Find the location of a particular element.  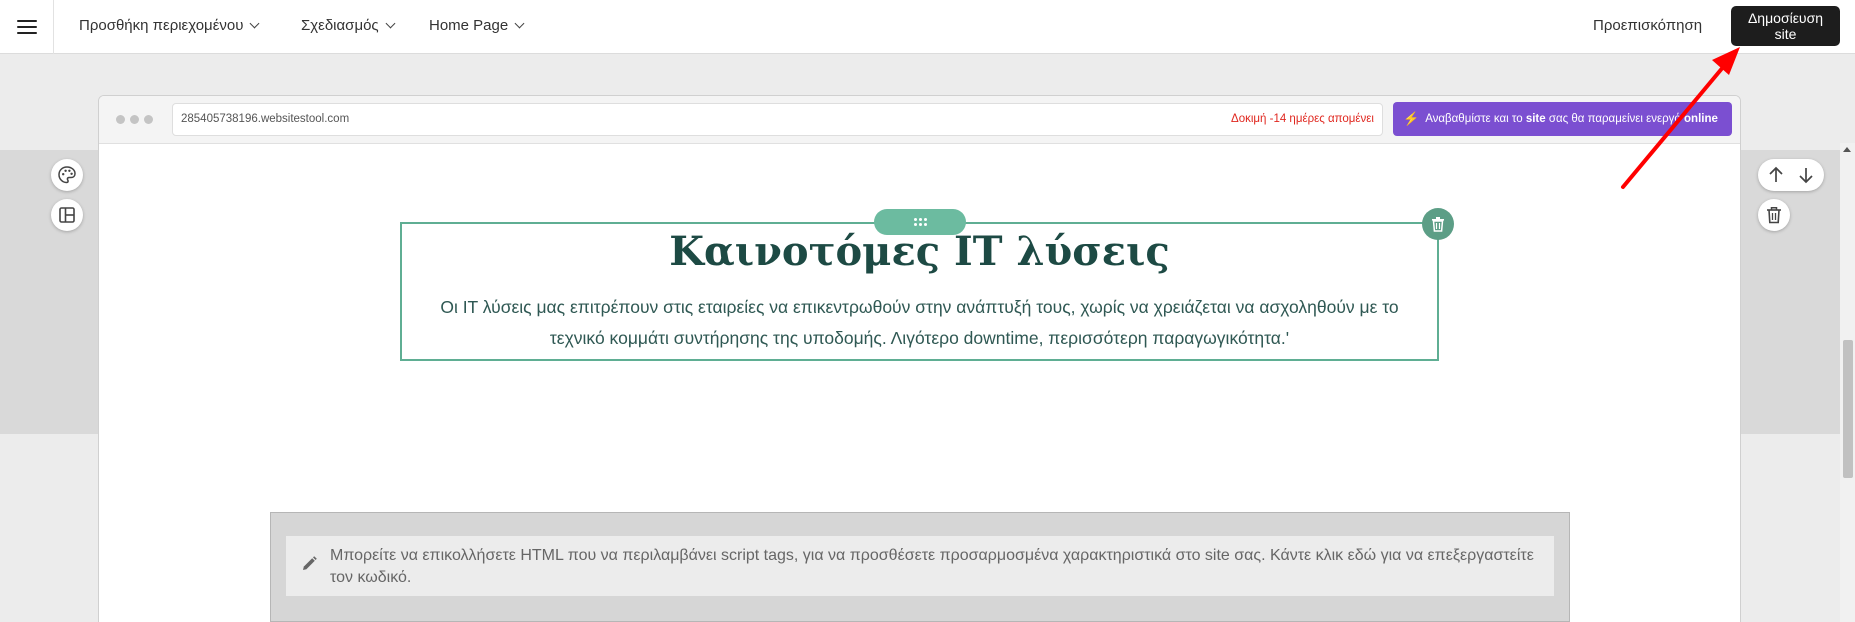

layout-icon is located at coordinates (67, 215).